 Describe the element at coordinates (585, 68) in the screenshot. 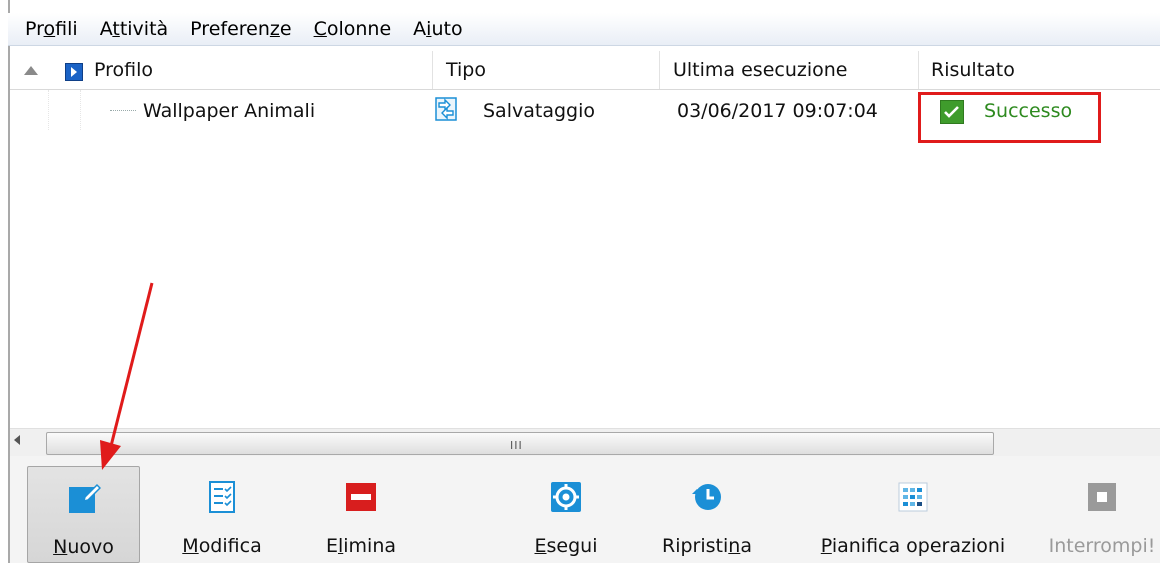

I see `list-header: Profilo Tipo Ultima esecuzione Risultato` at that location.